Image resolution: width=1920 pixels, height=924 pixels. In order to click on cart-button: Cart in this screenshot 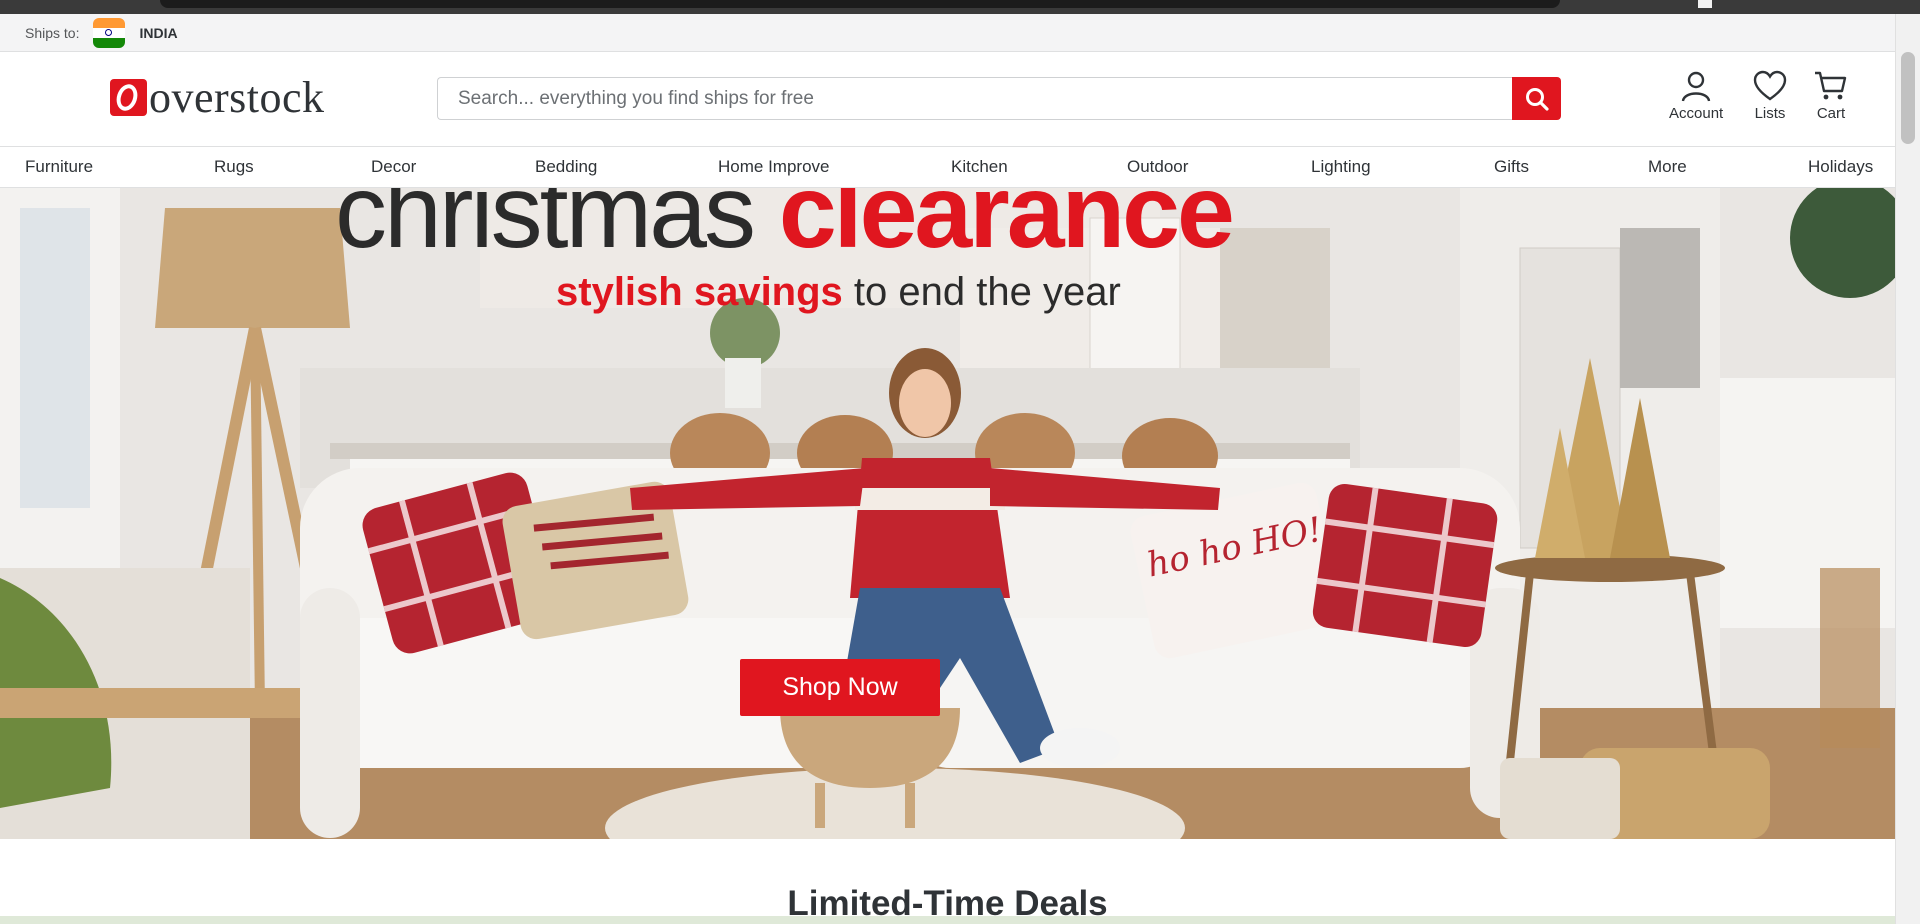, I will do `click(1831, 96)`.